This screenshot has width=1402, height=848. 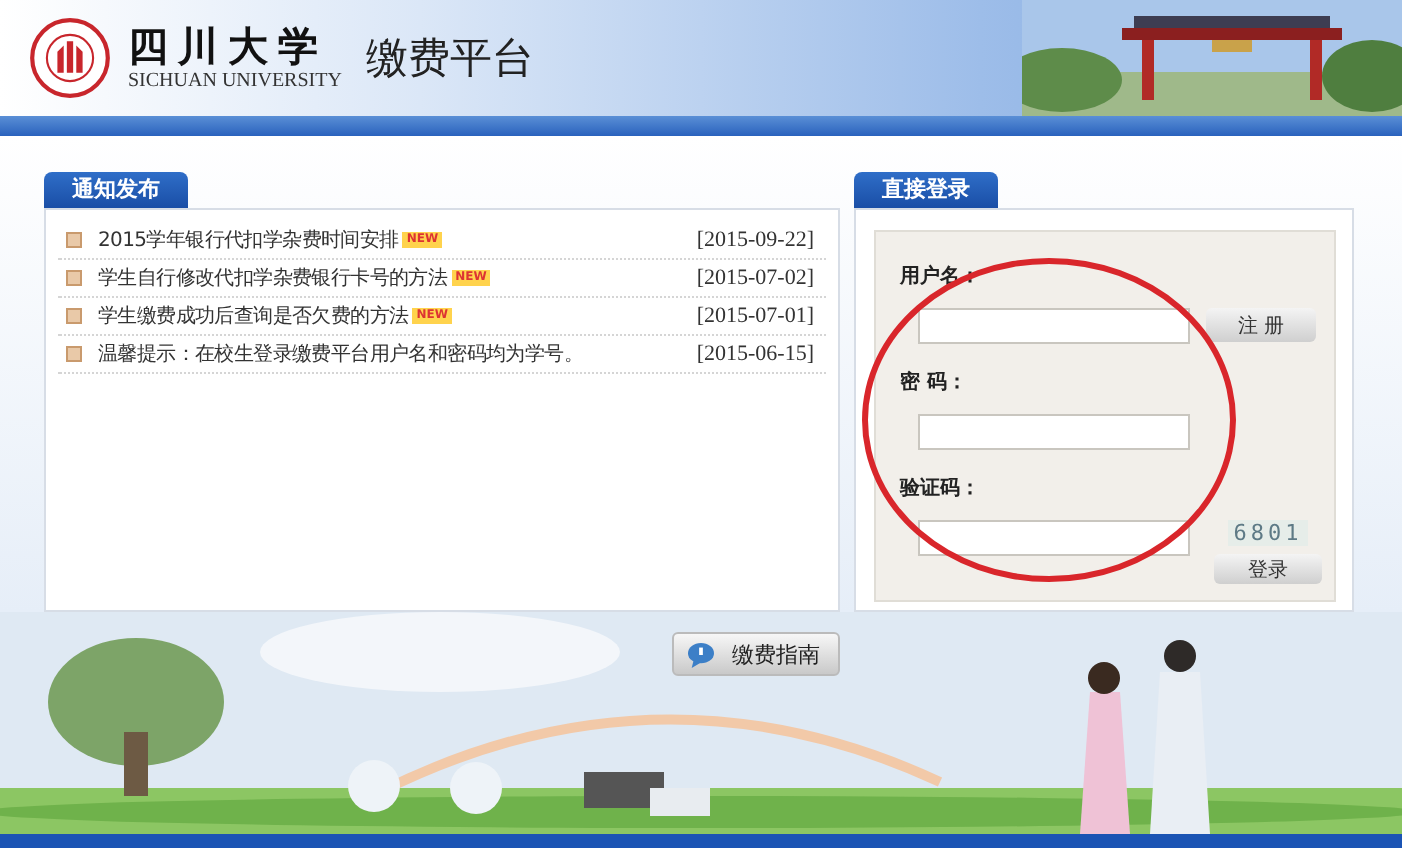 I want to click on login-tab: 直接登录, so click(x=926, y=190).